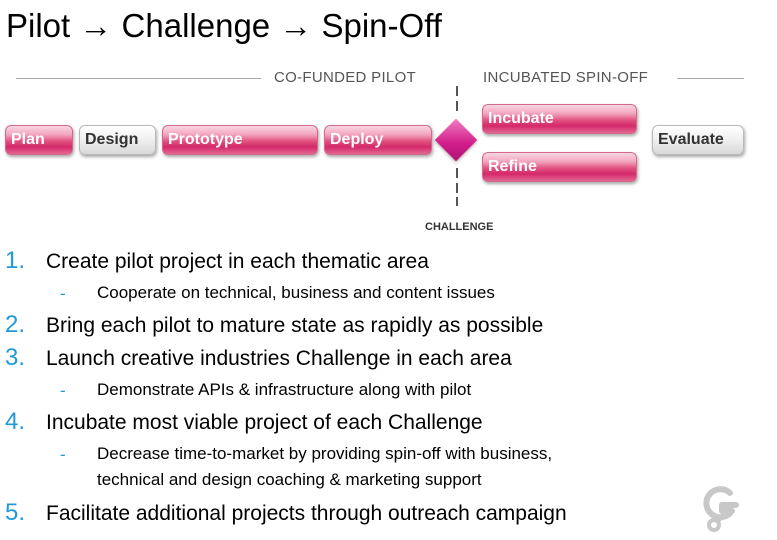 Image resolution: width=777 pixels, height=540 pixels. What do you see at coordinates (15, 421) in the screenshot?
I see `list-number: 4.` at bounding box center [15, 421].